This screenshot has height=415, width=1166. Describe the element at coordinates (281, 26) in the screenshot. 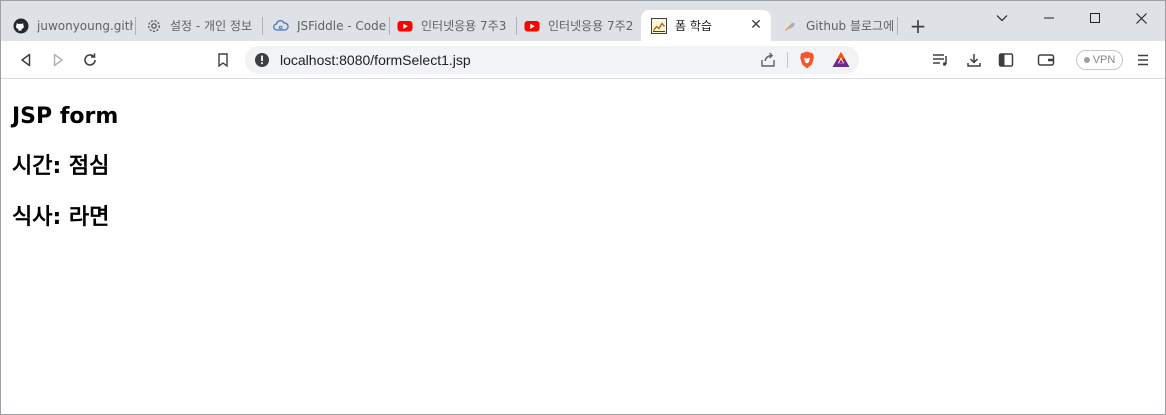

I see `jsfiddle-icon` at that location.